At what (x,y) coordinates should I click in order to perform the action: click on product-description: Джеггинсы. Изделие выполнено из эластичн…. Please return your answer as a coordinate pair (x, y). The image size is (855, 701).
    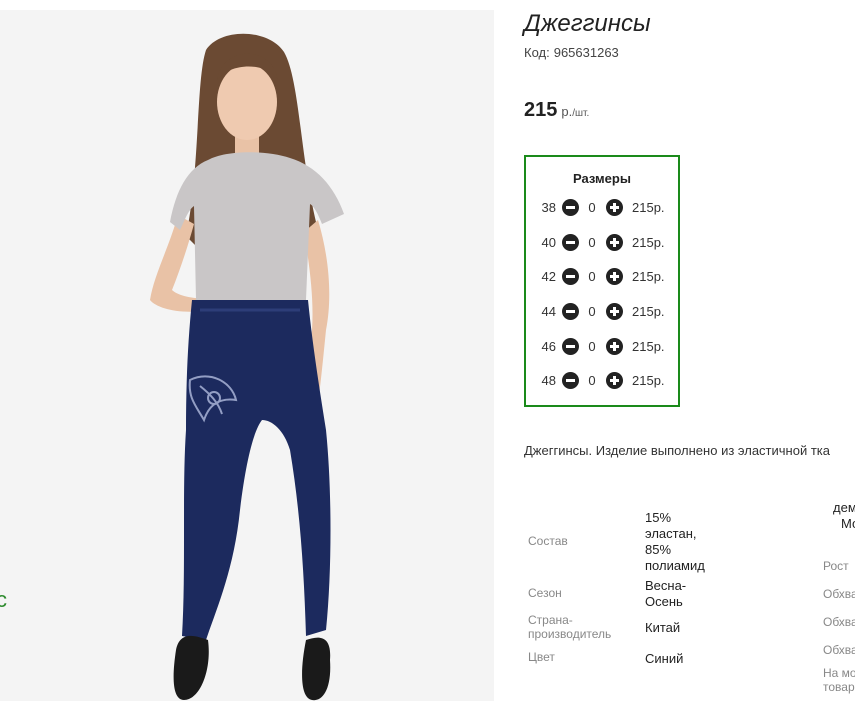
    Looking at the image, I should click on (677, 450).